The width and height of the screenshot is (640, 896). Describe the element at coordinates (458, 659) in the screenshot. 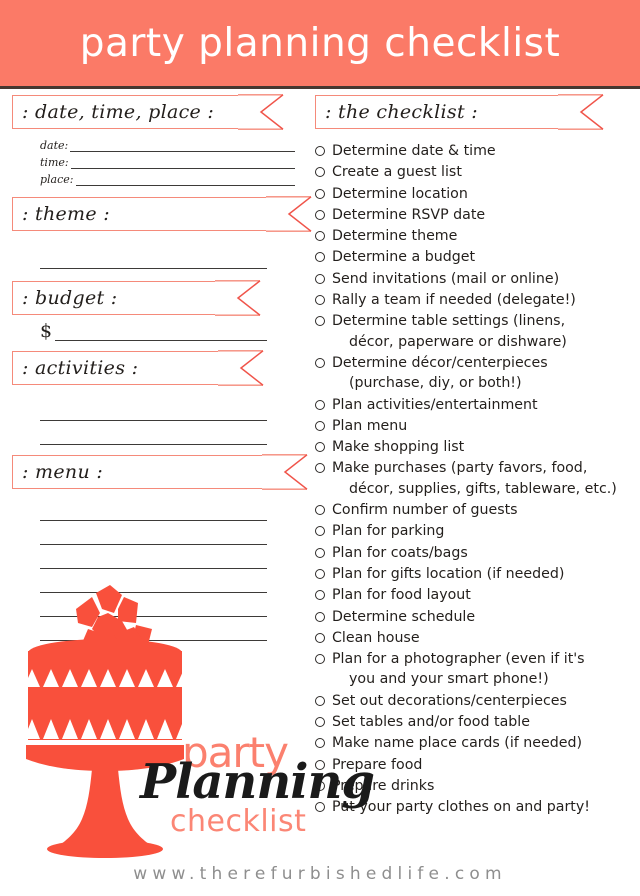

I see `checklist-item-line1: Plan for a photographer (even if it's` at that location.